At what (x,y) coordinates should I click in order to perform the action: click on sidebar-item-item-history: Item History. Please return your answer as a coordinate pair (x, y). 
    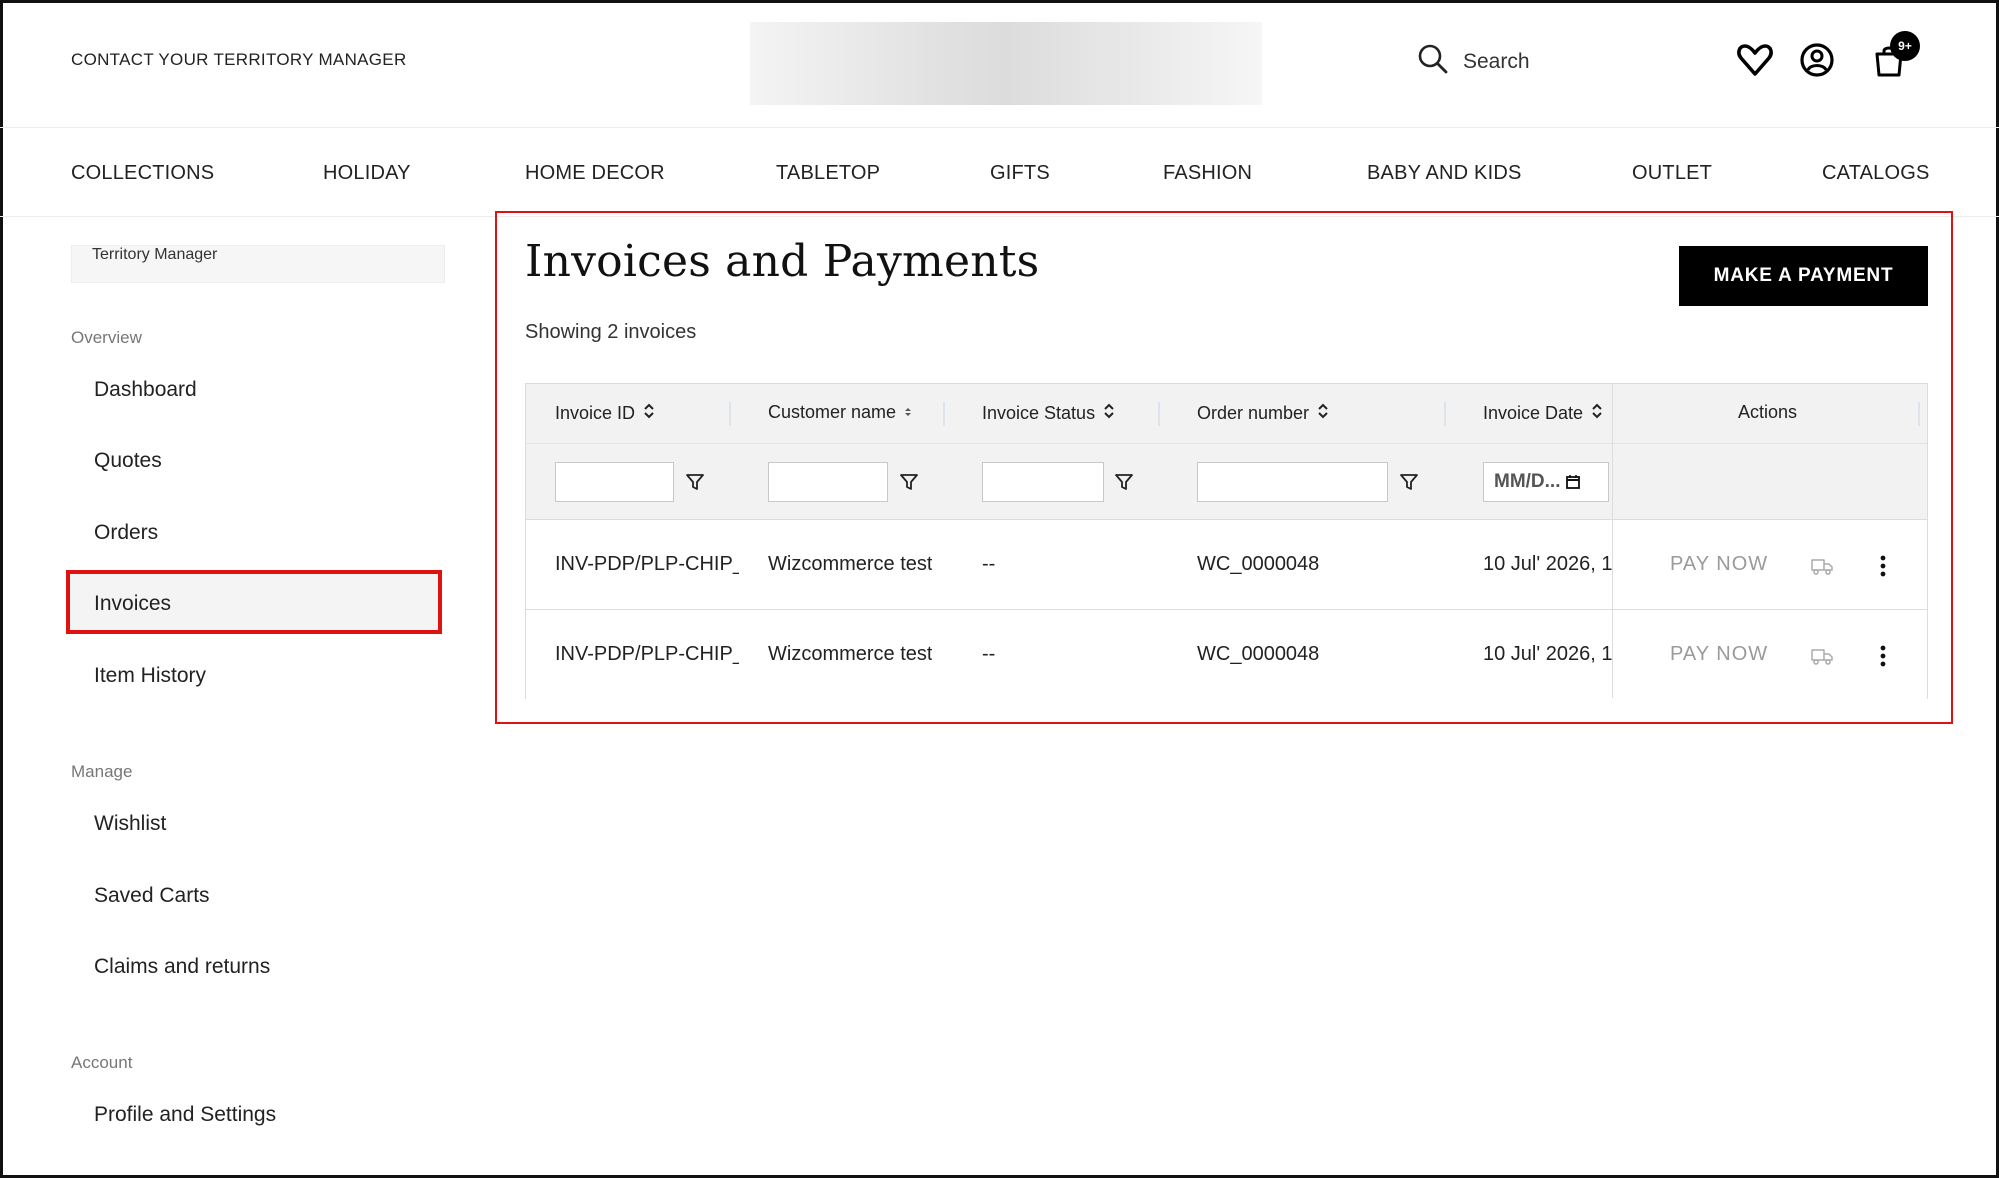
    Looking at the image, I should click on (150, 676).